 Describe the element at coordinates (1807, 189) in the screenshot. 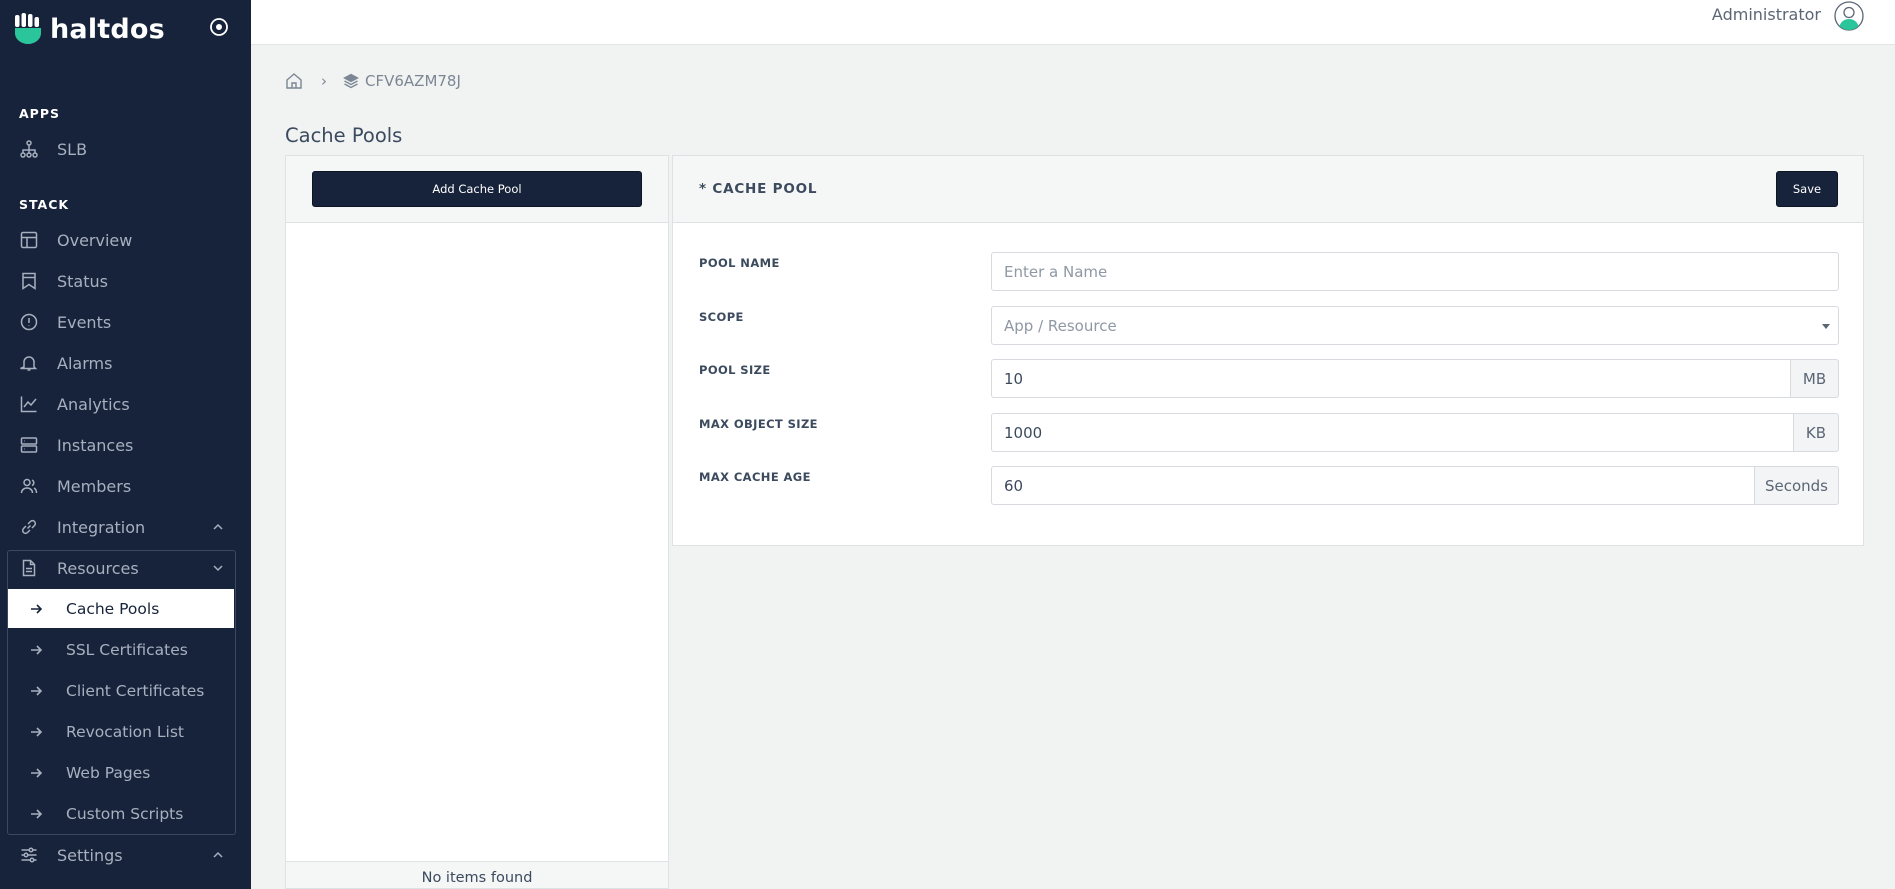

I see `save-button: Save` at that location.